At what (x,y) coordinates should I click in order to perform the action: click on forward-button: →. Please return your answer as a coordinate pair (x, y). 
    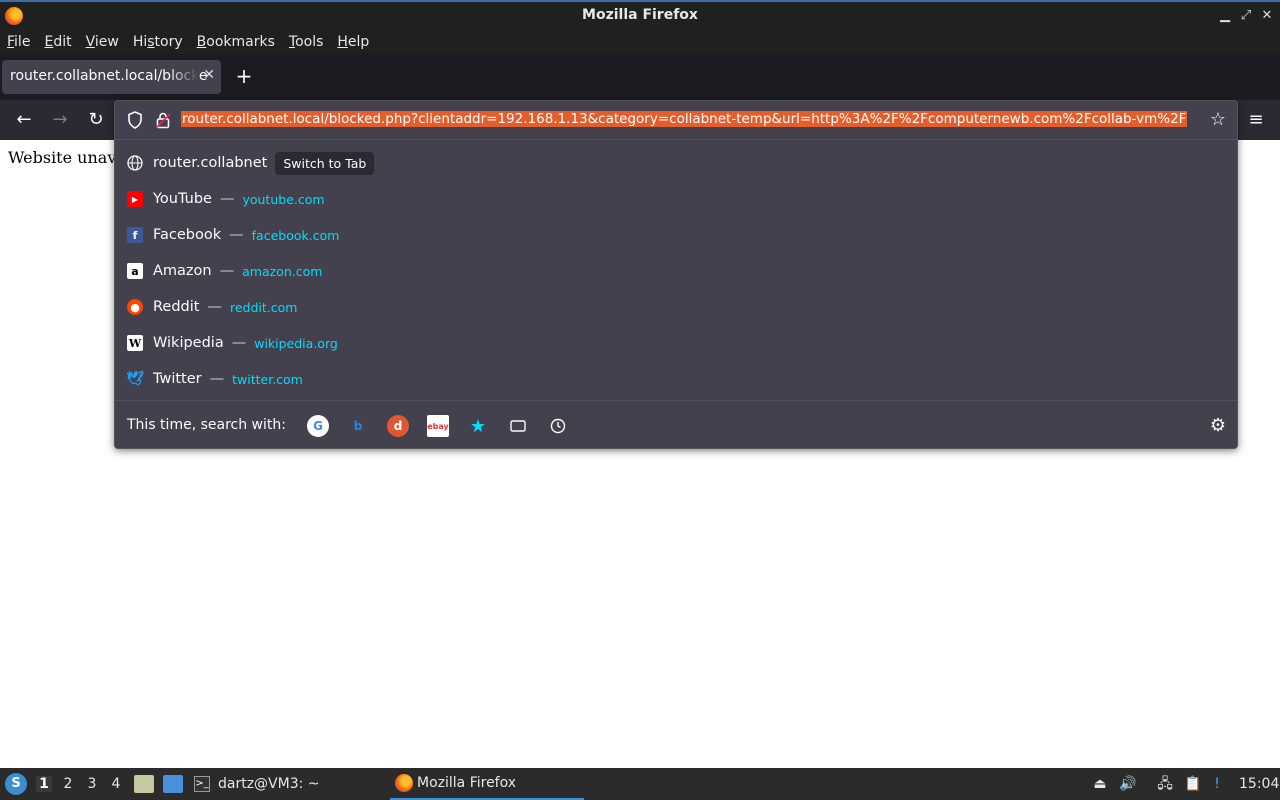
    Looking at the image, I should click on (60, 120).